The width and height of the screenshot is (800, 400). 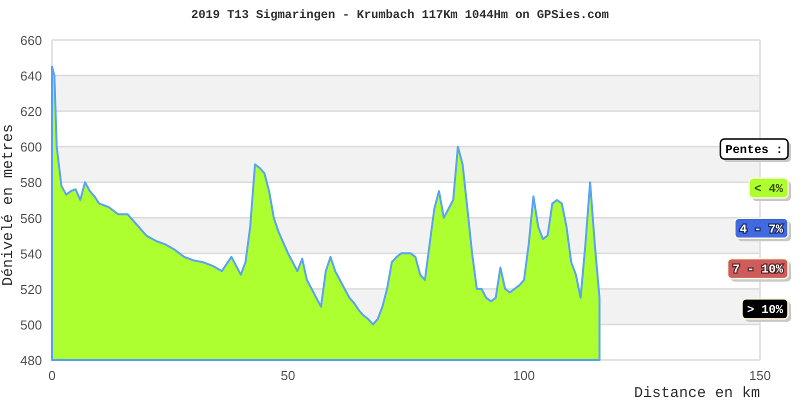 I want to click on legend-item: 7 - 10%, so click(x=758, y=270).